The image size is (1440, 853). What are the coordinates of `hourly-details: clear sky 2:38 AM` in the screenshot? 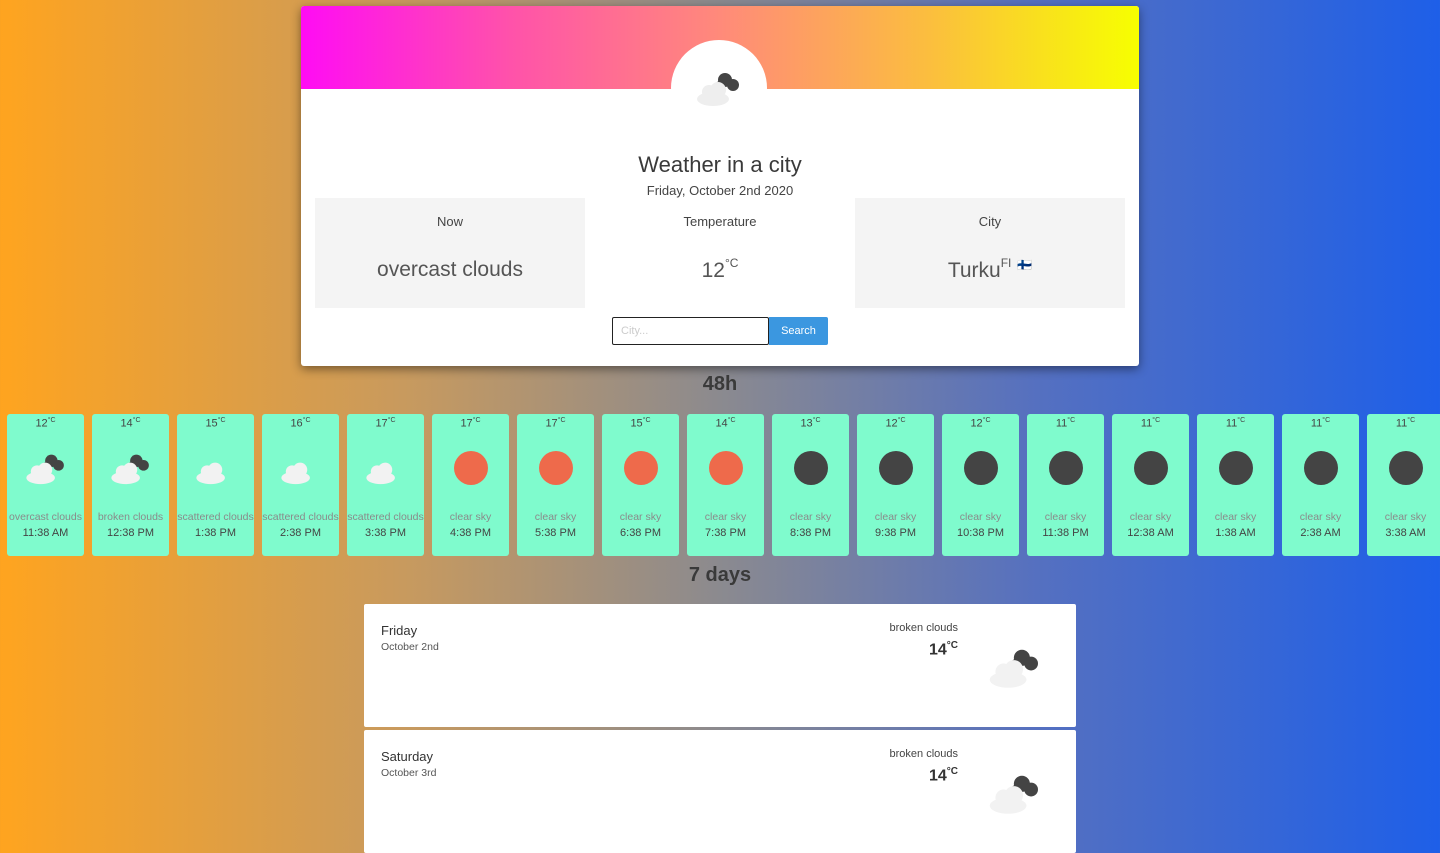 It's located at (1320, 525).